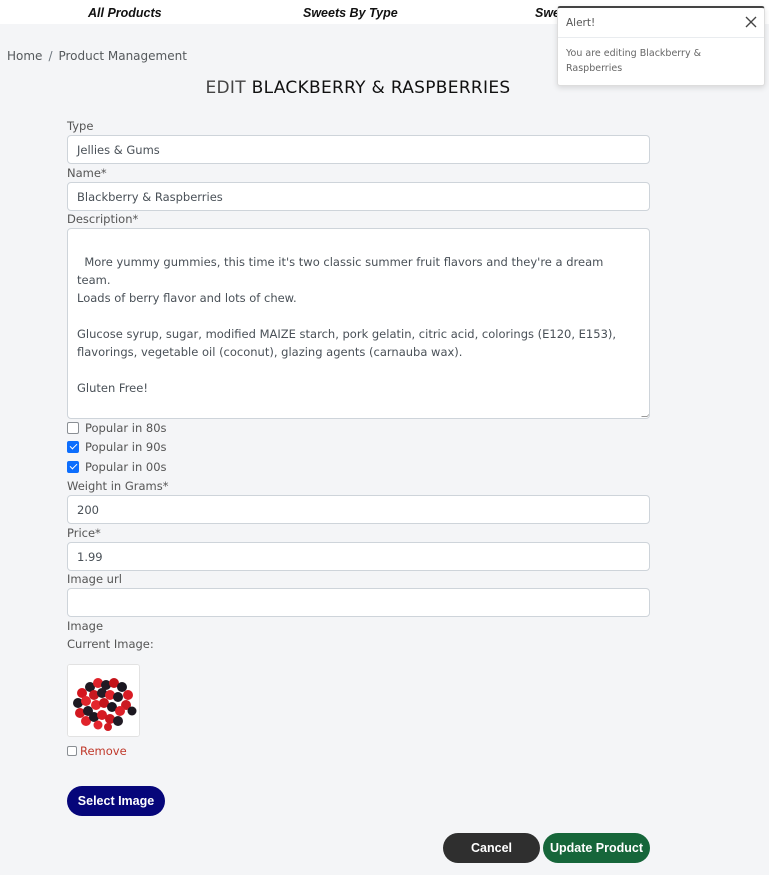  Describe the element at coordinates (24, 56) in the screenshot. I see `breadcrumb-home: Home` at that location.